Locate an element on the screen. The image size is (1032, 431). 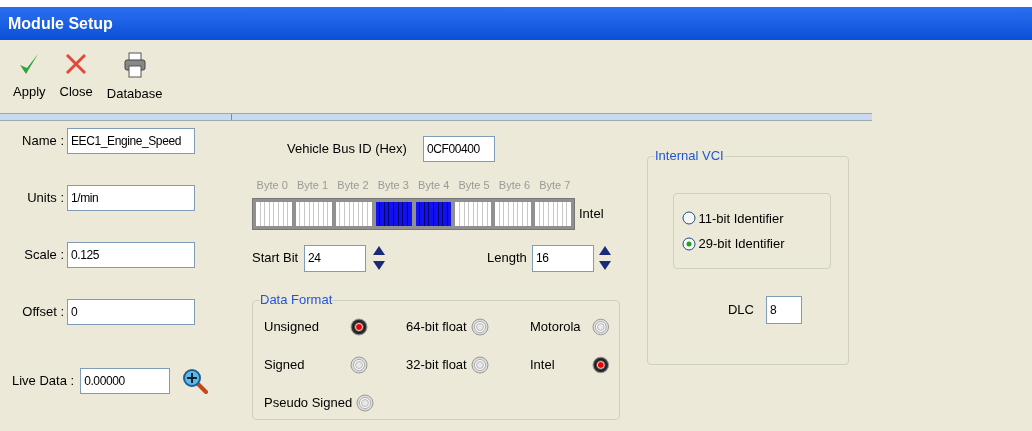
text-field: 1/min is located at coordinates (131, 198).